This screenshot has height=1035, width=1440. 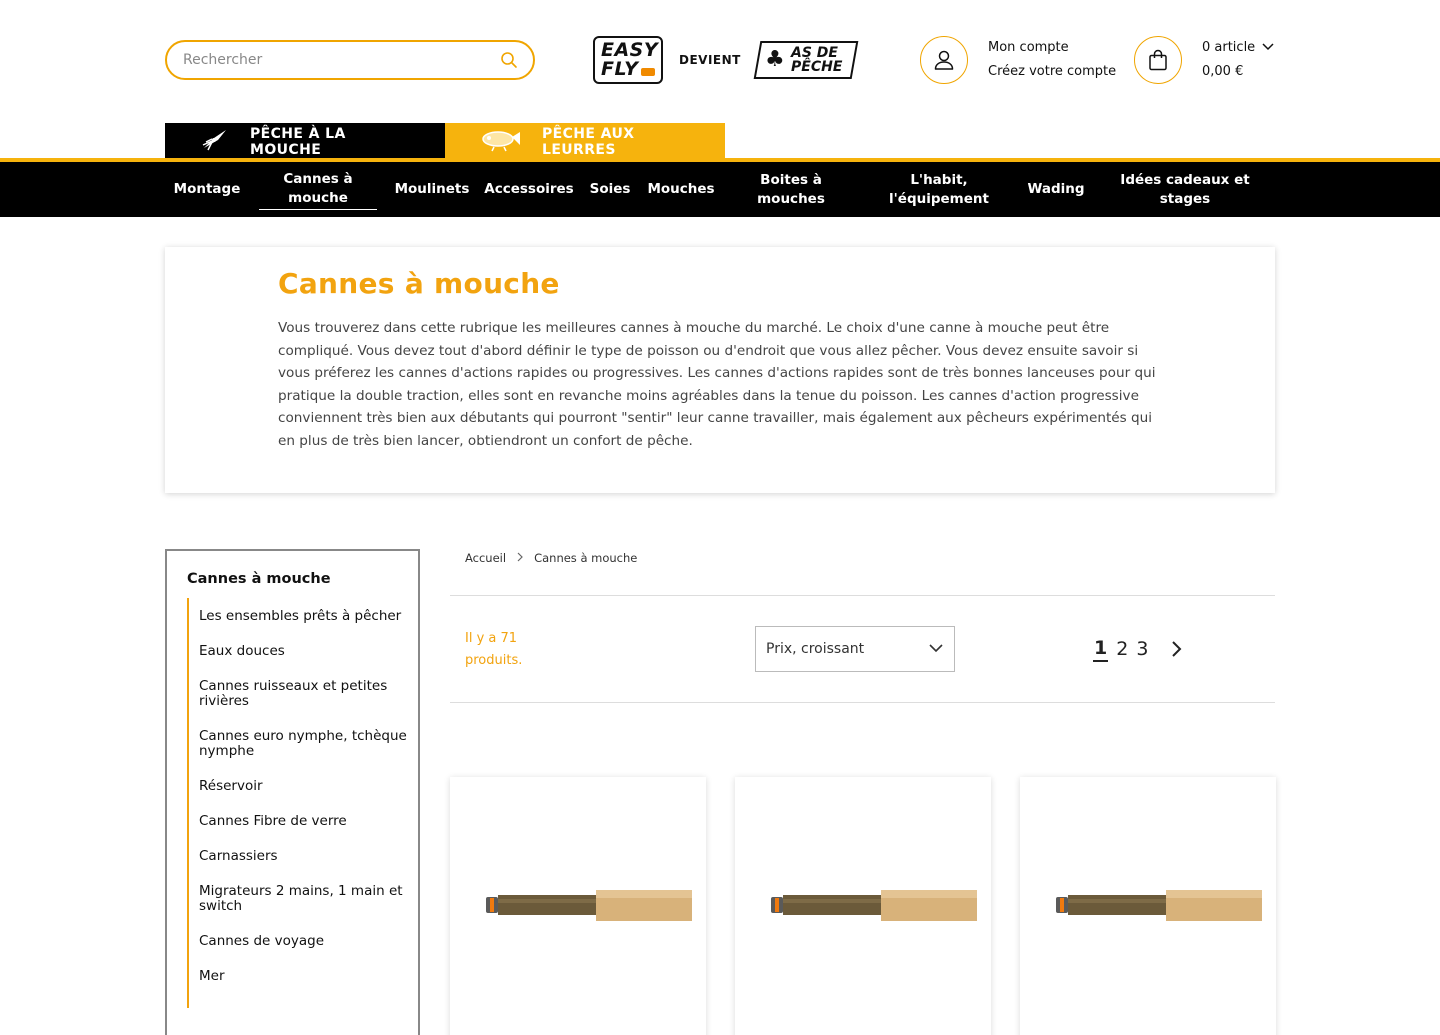 I want to click on cart-total: 0,00 €, so click(x=1223, y=71).